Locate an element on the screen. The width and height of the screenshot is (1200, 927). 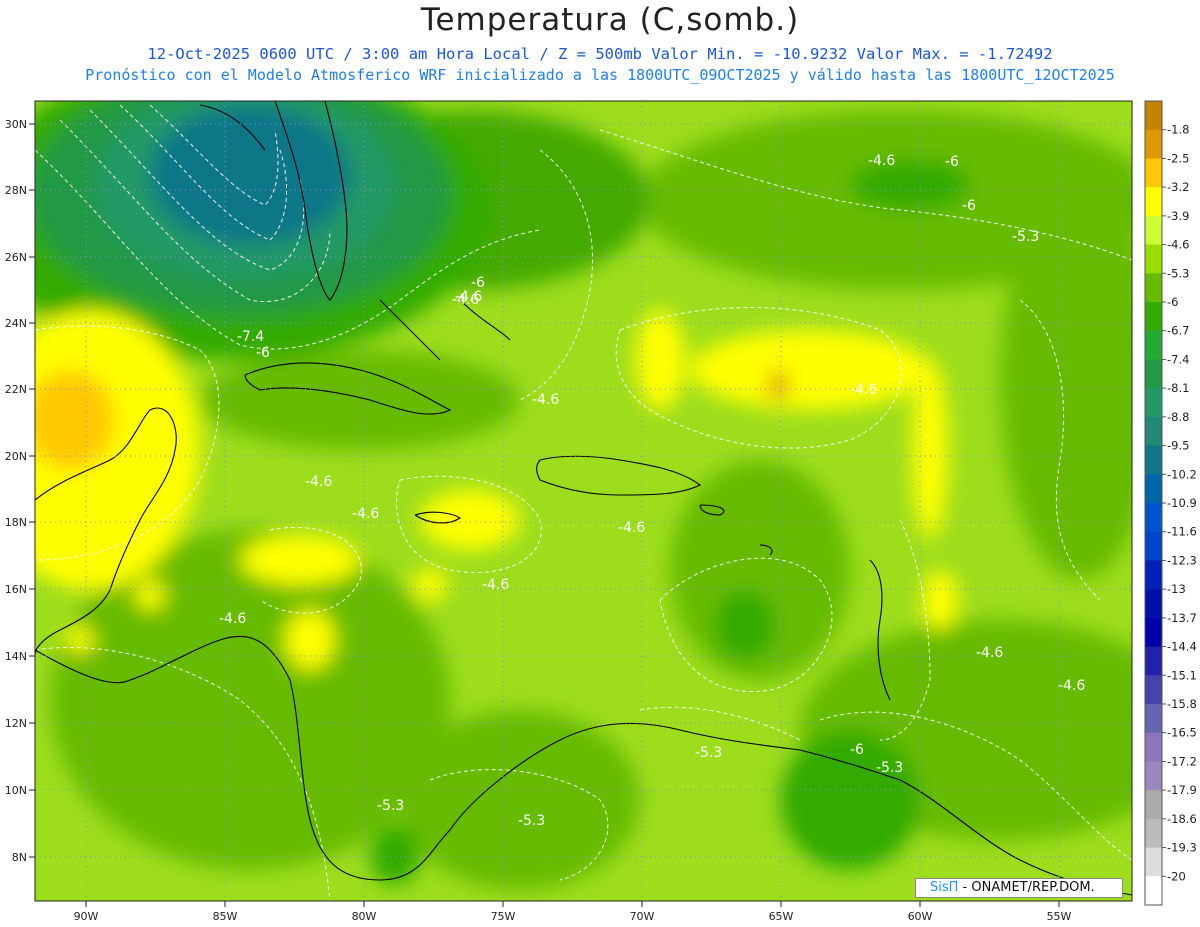
lat-tick-label: 10N is located at coordinates (16, 790).